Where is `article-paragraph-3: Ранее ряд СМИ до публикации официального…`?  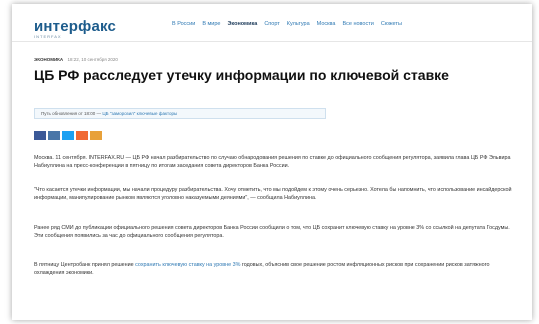 article-paragraph-3: Ранее ряд СМИ до публикации официального… is located at coordinates (272, 232).